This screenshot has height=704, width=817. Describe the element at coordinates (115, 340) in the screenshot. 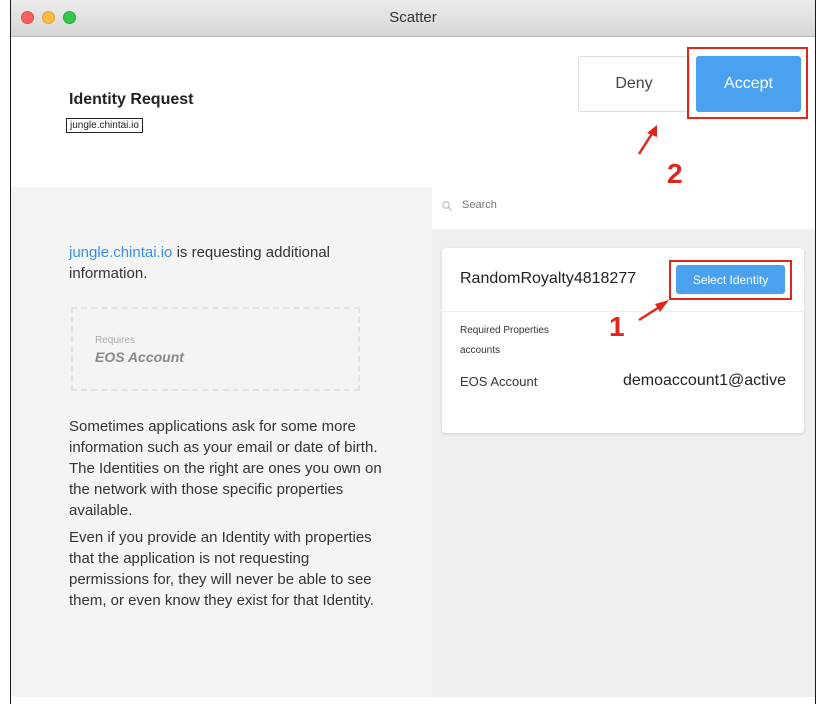

I see `requires-label: Requires` at that location.